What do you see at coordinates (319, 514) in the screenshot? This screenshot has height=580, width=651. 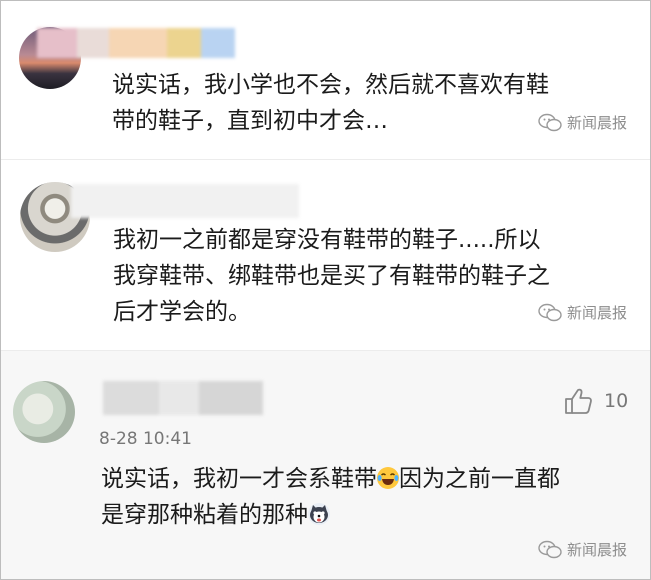 I see `husky-dog-emoji` at bounding box center [319, 514].